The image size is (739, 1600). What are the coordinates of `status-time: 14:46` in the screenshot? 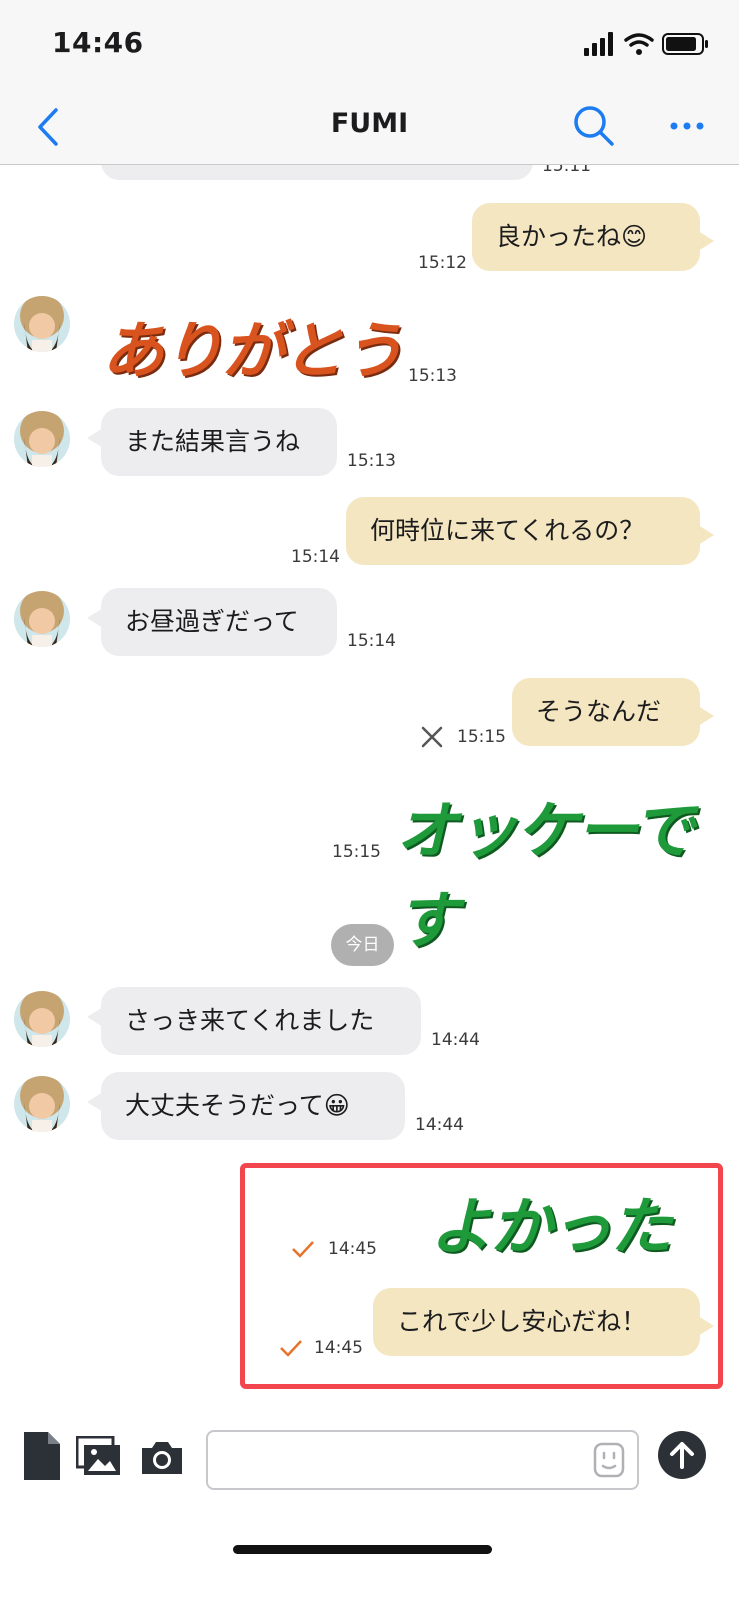 It's located at (98, 42).